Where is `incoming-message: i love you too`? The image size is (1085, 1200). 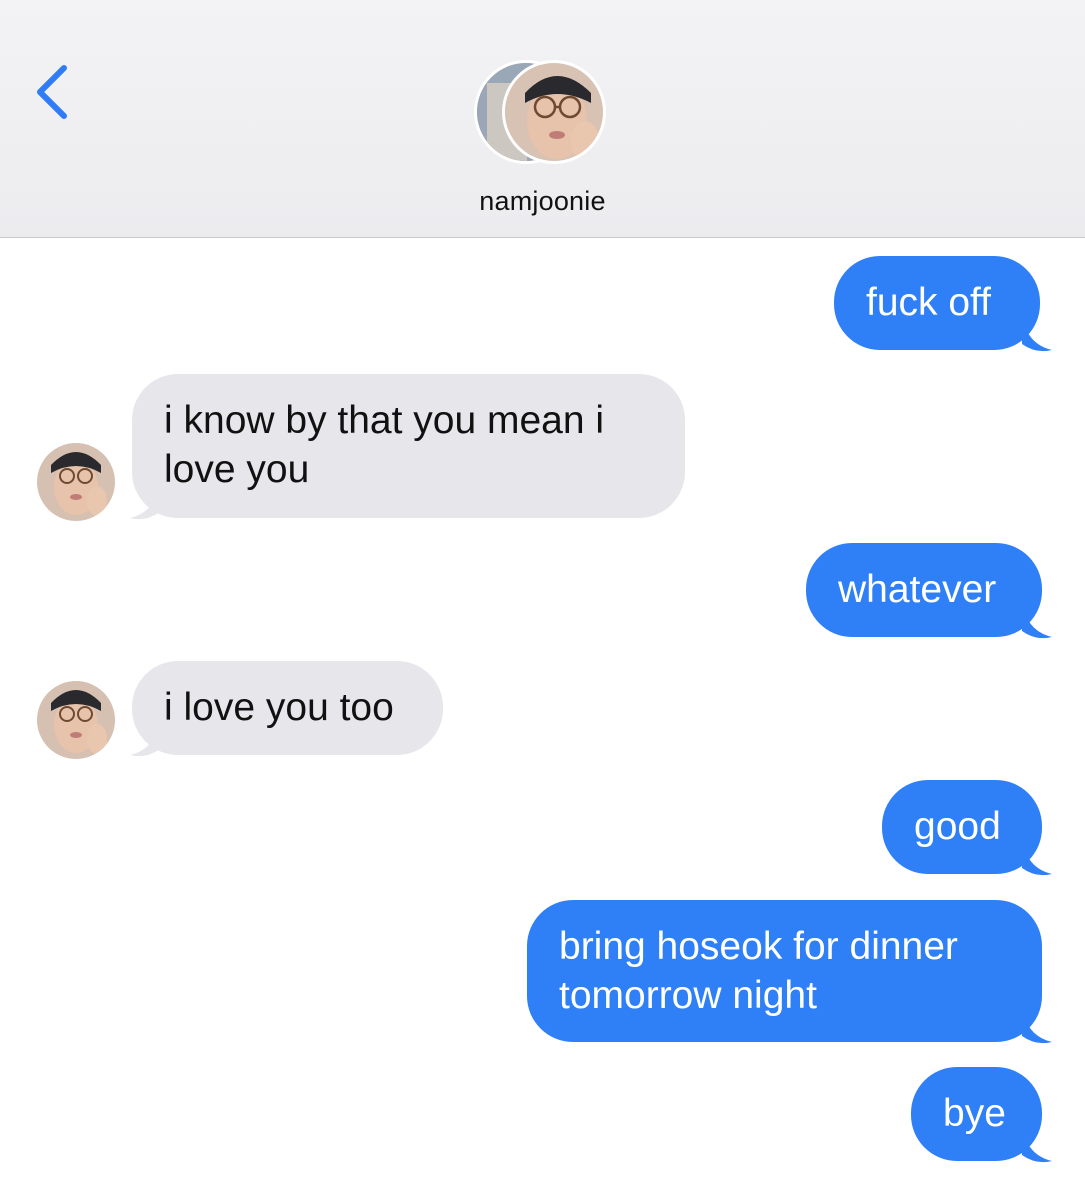
incoming-message: i love you too is located at coordinates (287, 708).